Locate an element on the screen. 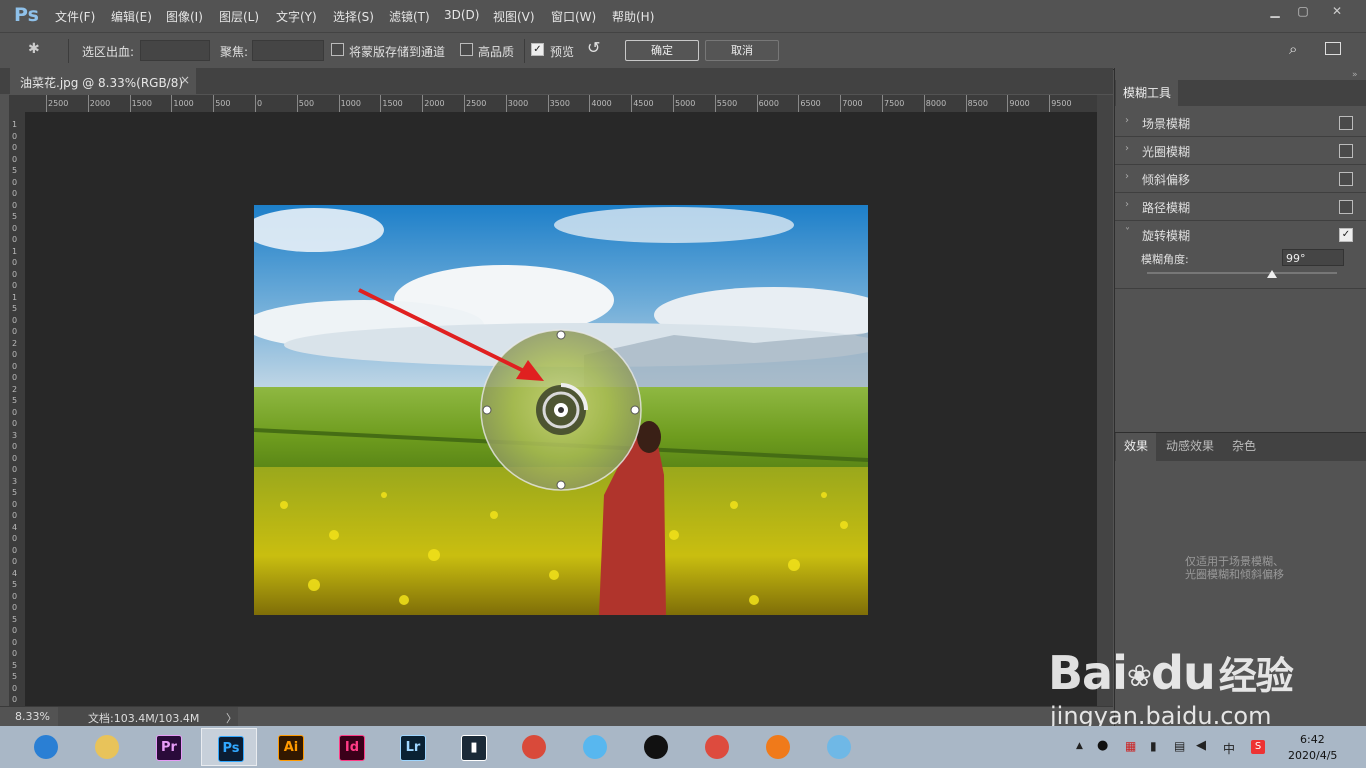  menu-file: 文件(F) is located at coordinates (75, 16).